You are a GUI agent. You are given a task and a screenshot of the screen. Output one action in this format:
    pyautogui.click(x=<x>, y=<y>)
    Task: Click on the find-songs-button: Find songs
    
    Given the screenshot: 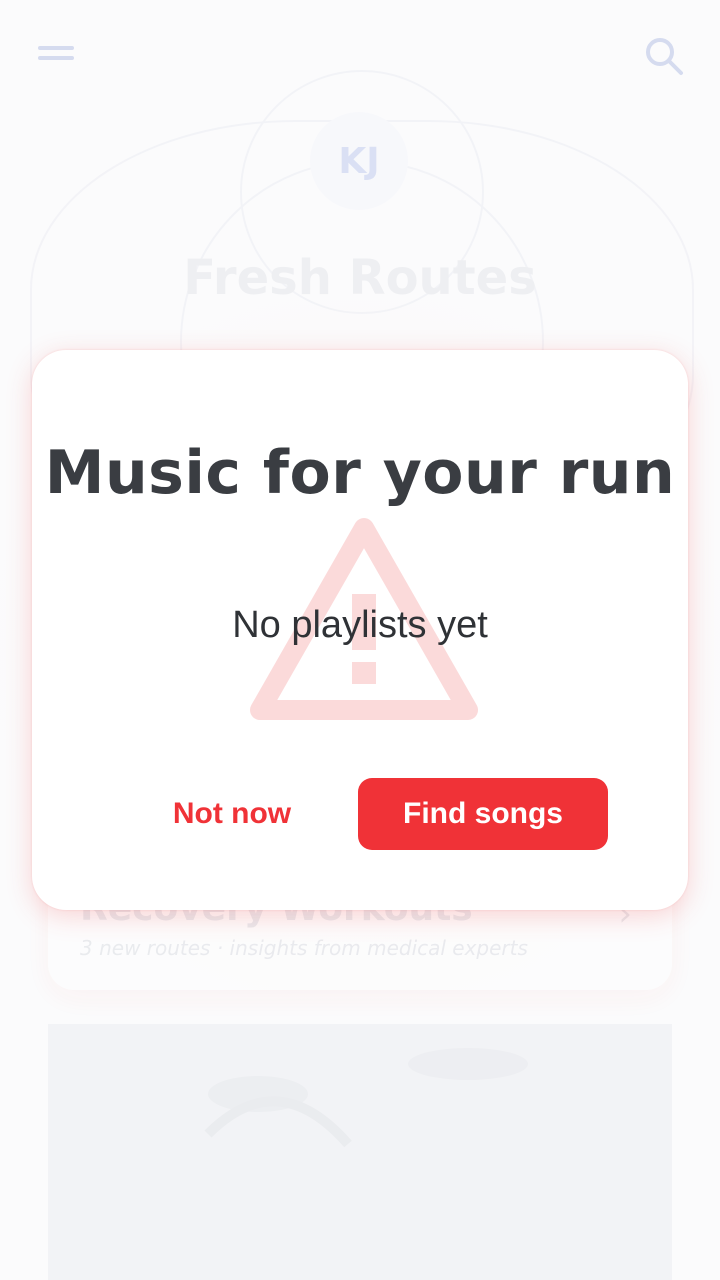 What is the action you would take?
    pyautogui.click(x=483, y=814)
    